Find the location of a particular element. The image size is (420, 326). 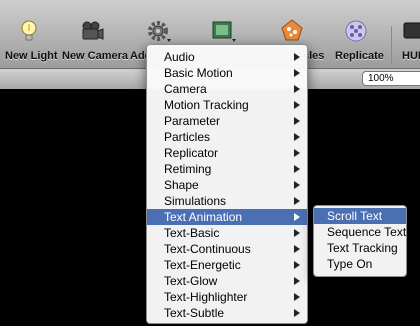

menu-item-text-continuous: Text-Continuous is located at coordinates (227, 249).